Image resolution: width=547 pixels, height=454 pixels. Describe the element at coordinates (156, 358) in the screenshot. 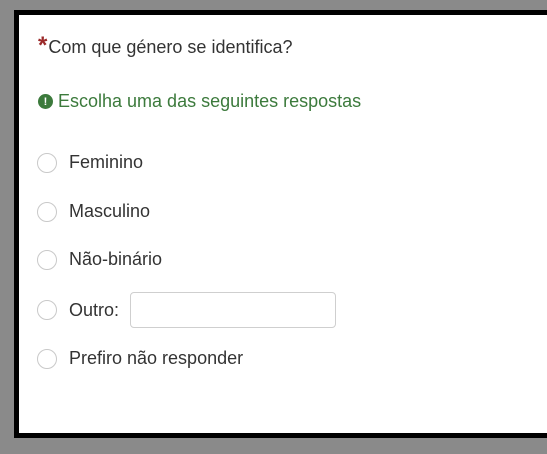

I see `option-label: Prefiro não responder` at that location.